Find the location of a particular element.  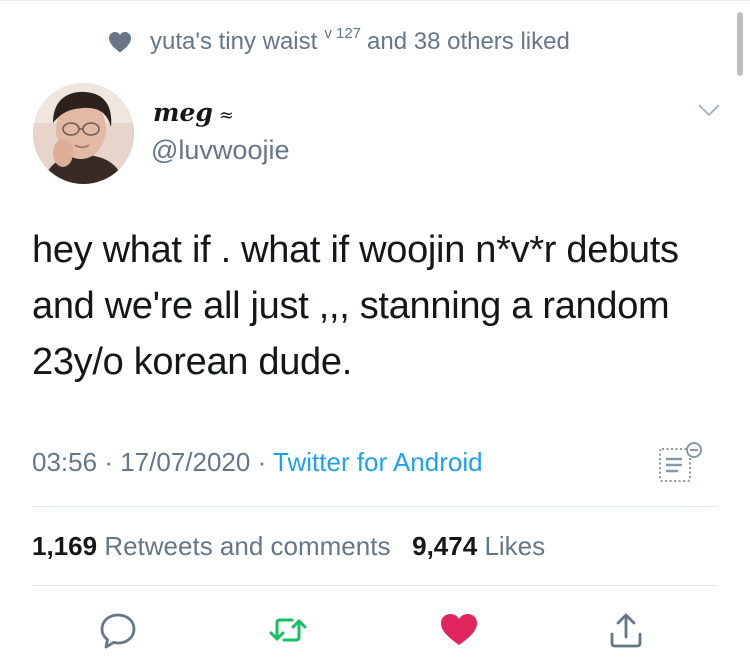

social-context-name: yuta's tiny waist is located at coordinates (234, 41).